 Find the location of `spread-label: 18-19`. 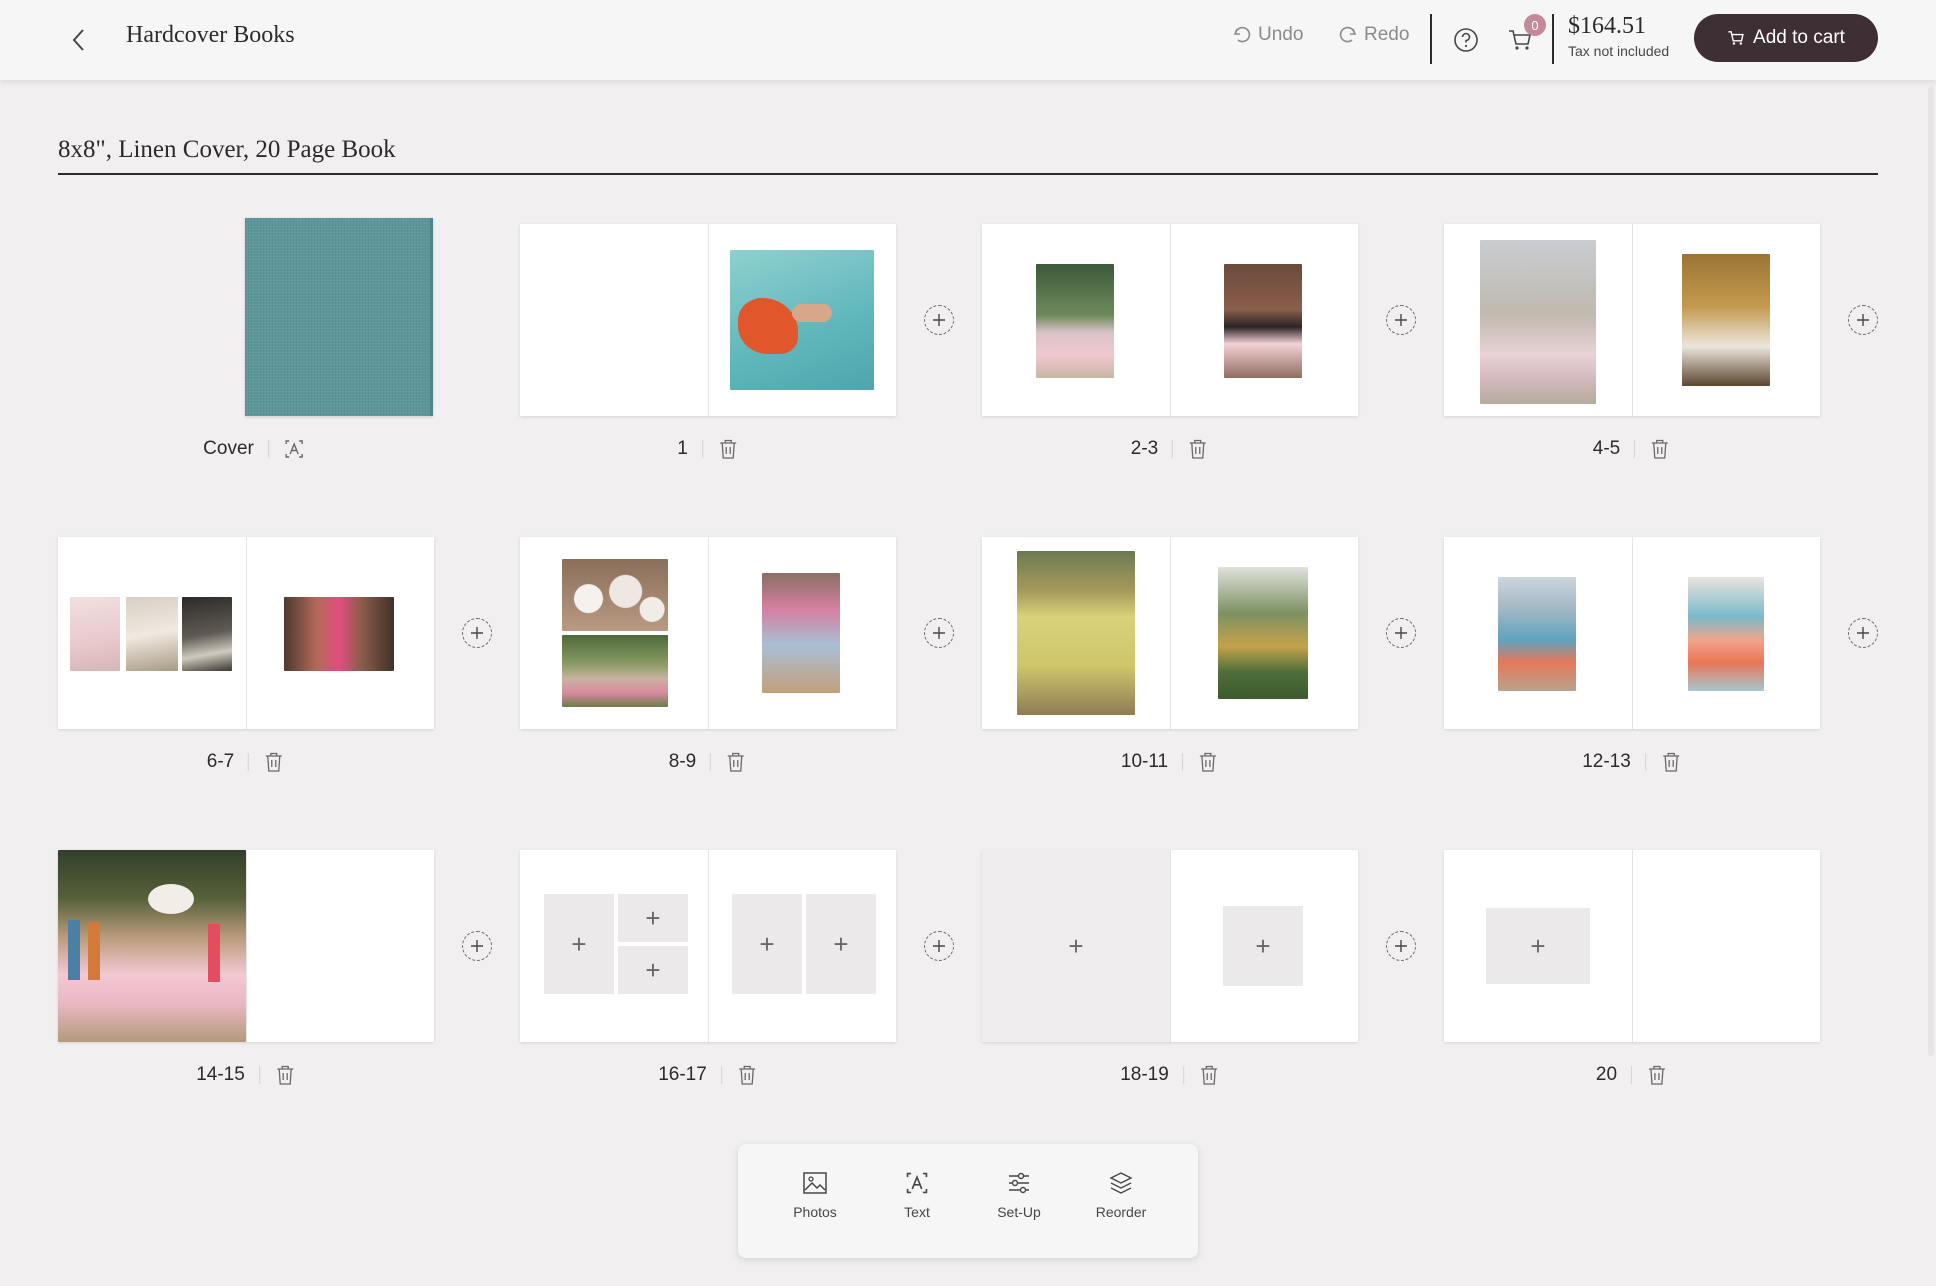

spread-label: 18-19 is located at coordinates (1144, 1074).